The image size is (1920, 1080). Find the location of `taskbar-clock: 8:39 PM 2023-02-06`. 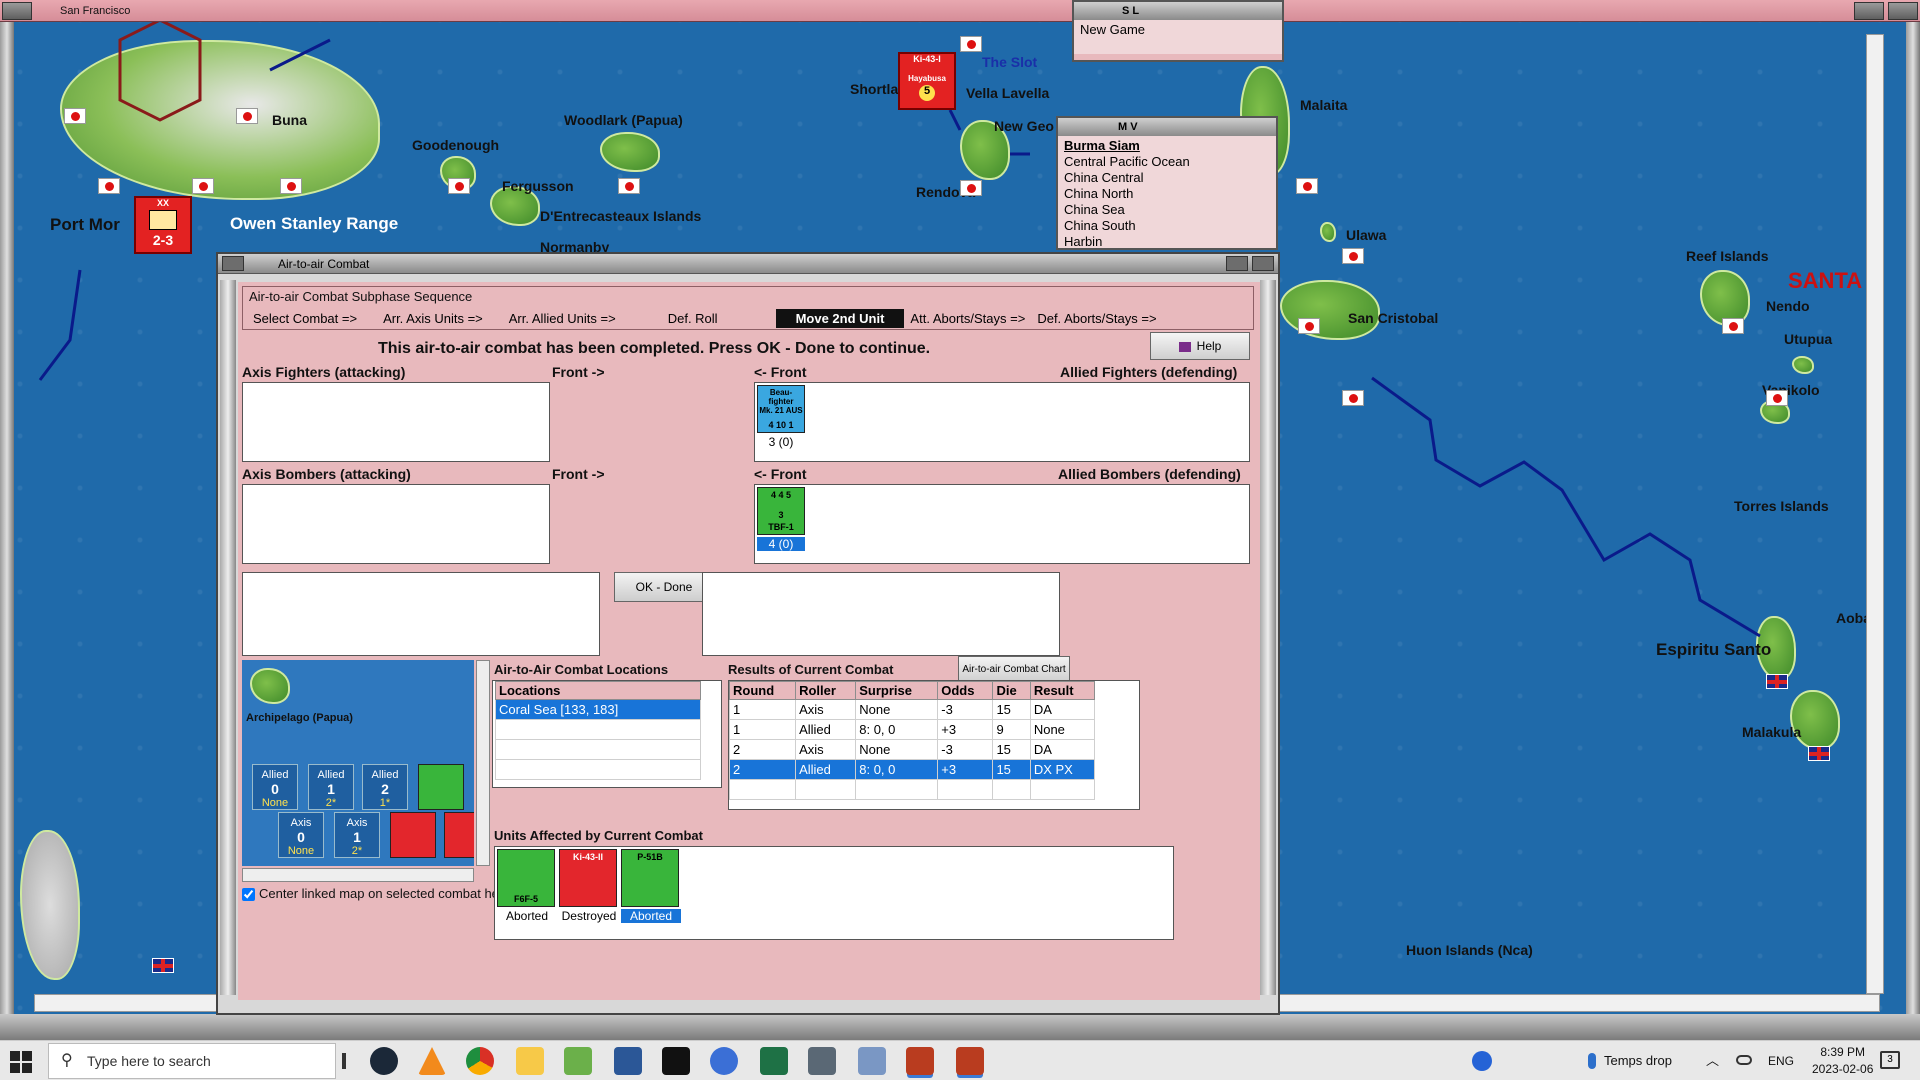

taskbar-clock: 8:39 PM 2023-02-06 is located at coordinates (1842, 1061).